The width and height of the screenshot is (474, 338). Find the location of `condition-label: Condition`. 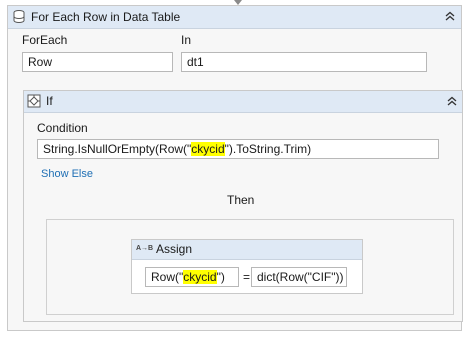

condition-label: Condition is located at coordinates (62, 128).